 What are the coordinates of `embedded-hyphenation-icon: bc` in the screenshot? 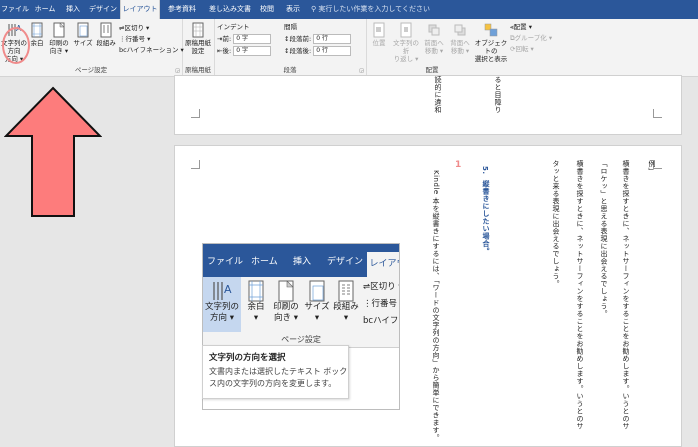 It's located at (368, 321).